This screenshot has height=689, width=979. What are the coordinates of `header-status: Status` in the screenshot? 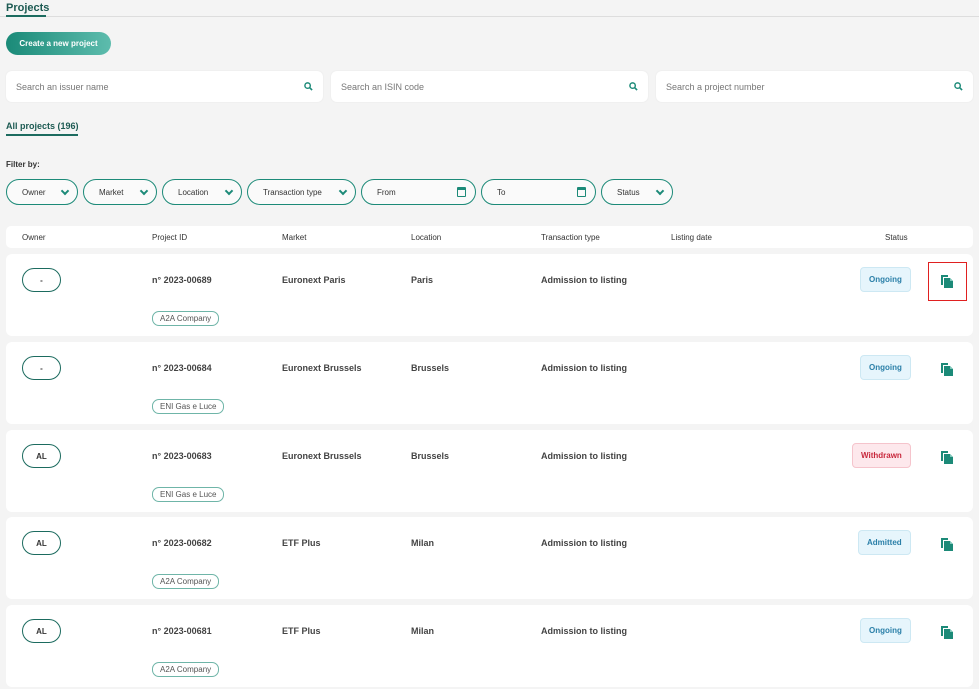 It's located at (896, 237).